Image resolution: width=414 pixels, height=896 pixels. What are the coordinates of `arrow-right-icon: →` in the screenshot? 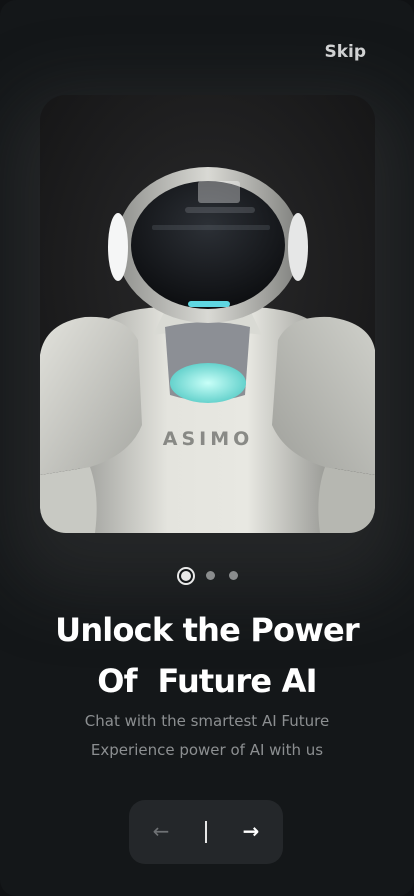 It's located at (251, 832).